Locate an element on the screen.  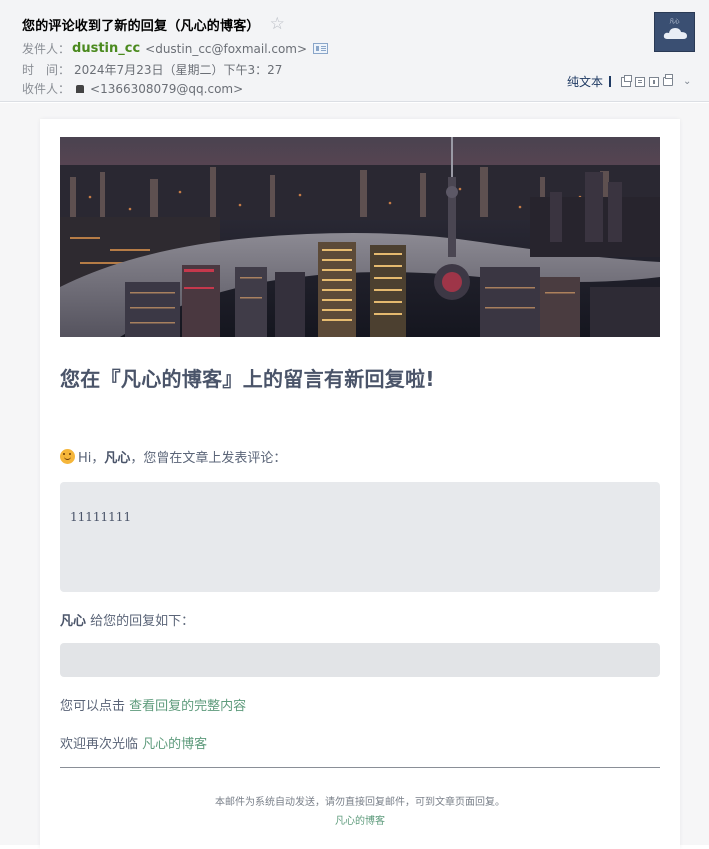
view-reply-link: 查看回复的完整内容 is located at coordinates (187, 706).